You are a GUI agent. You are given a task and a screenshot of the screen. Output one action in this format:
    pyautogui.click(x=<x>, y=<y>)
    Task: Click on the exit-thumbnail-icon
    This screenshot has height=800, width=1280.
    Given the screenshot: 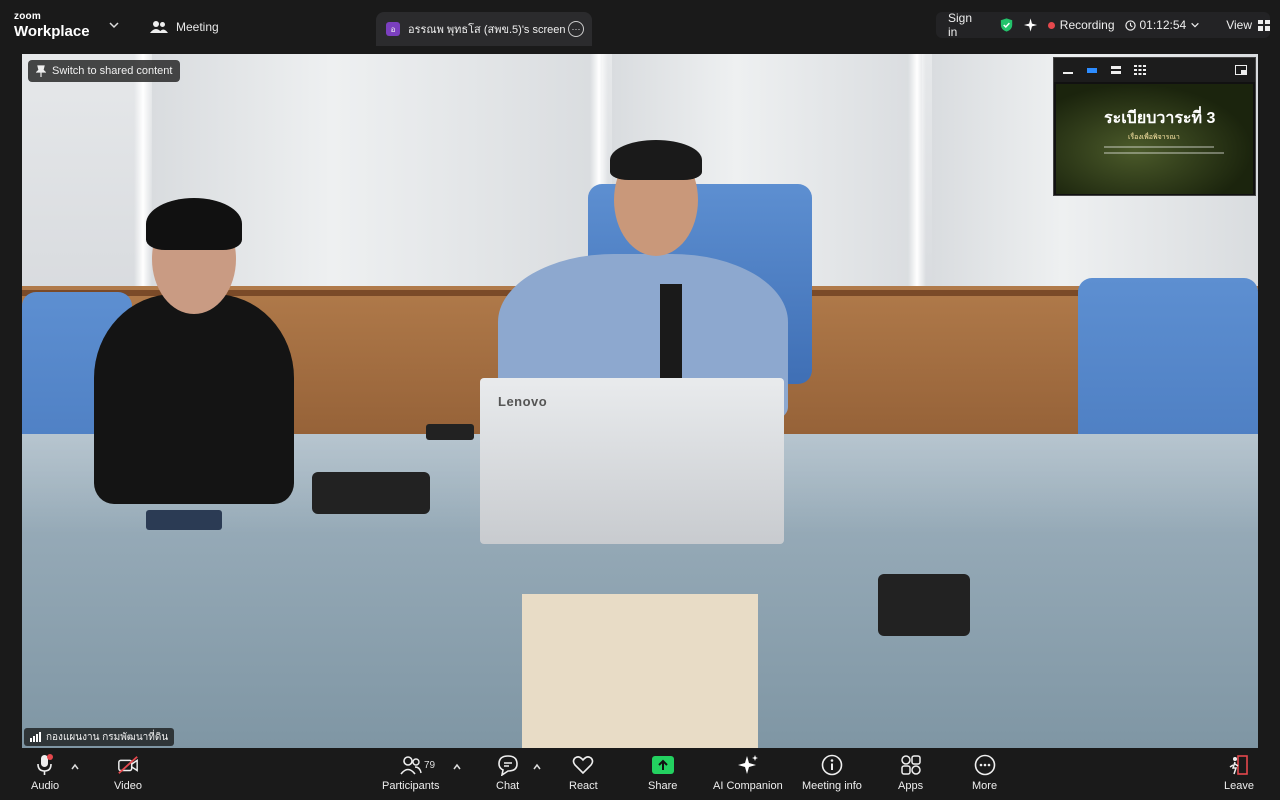 What is the action you would take?
    pyautogui.click(x=1241, y=70)
    